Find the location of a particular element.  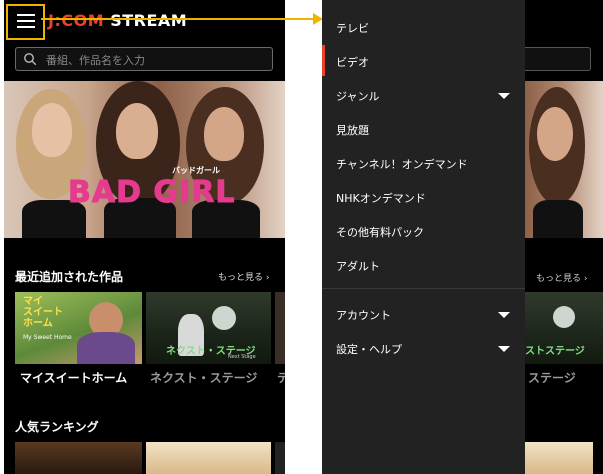

thumbnail-title: マイ スイート ホーム is located at coordinates (43, 312).